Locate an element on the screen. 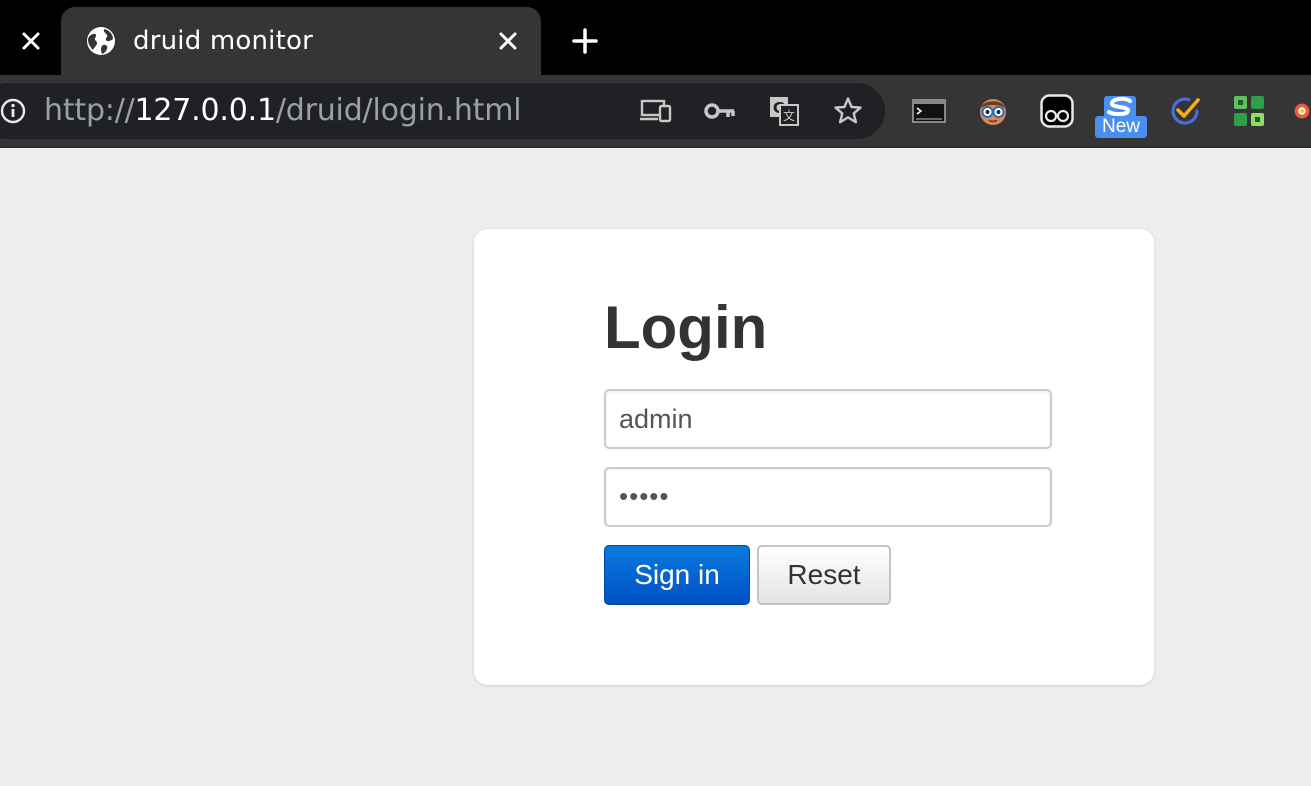  login-title: Login is located at coordinates (686, 327).